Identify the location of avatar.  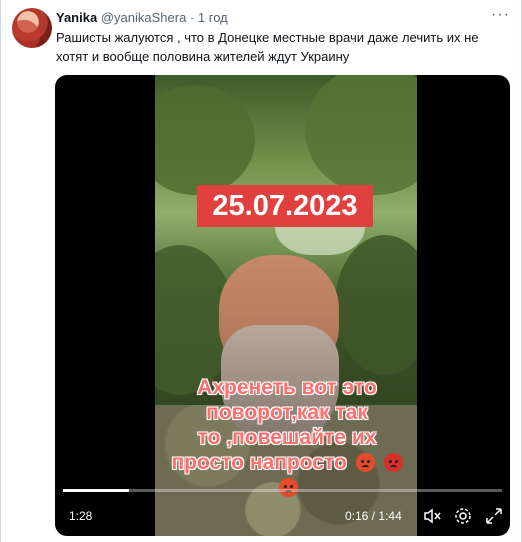
(32, 28).